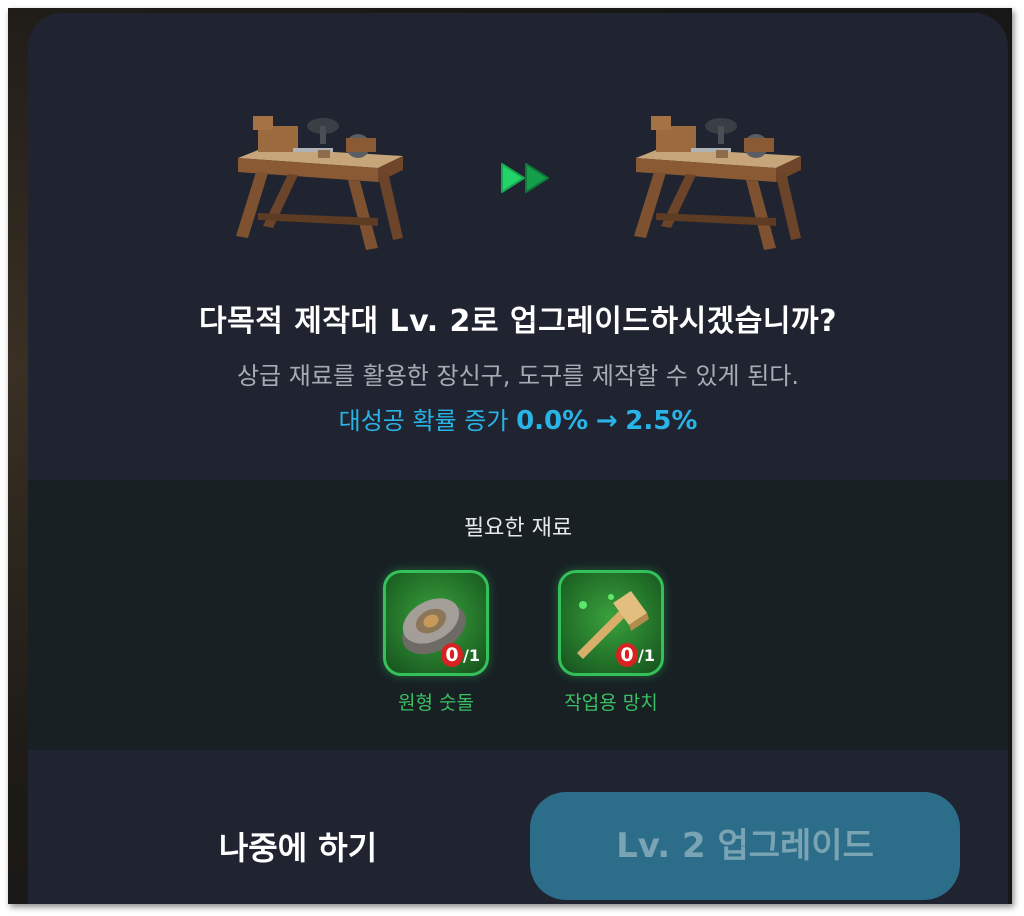 The height and width of the screenshot is (916, 1024). What do you see at coordinates (717, 183) in the screenshot?
I see `workbench-upgraded-icon` at bounding box center [717, 183].